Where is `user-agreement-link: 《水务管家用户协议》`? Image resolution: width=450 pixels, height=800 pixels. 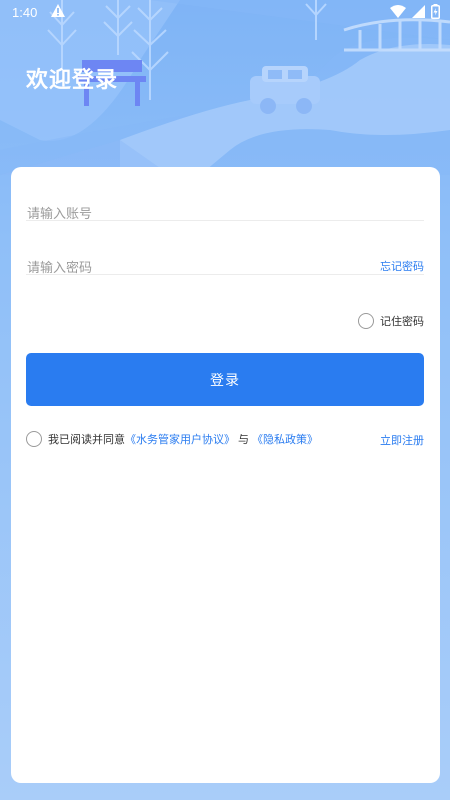 user-agreement-link: 《水务管家用户协议》 is located at coordinates (180, 439).